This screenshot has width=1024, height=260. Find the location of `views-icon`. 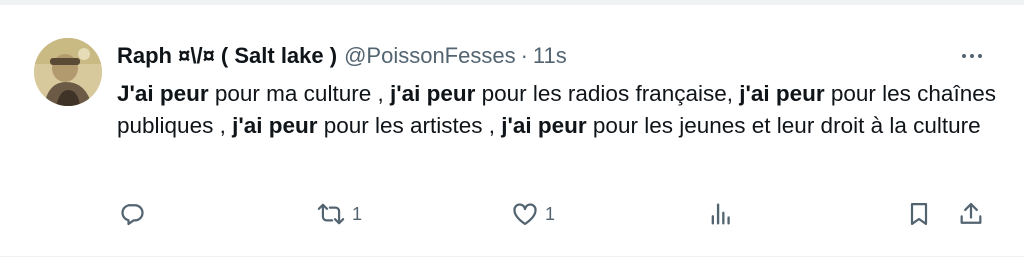

views-icon is located at coordinates (721, 214).